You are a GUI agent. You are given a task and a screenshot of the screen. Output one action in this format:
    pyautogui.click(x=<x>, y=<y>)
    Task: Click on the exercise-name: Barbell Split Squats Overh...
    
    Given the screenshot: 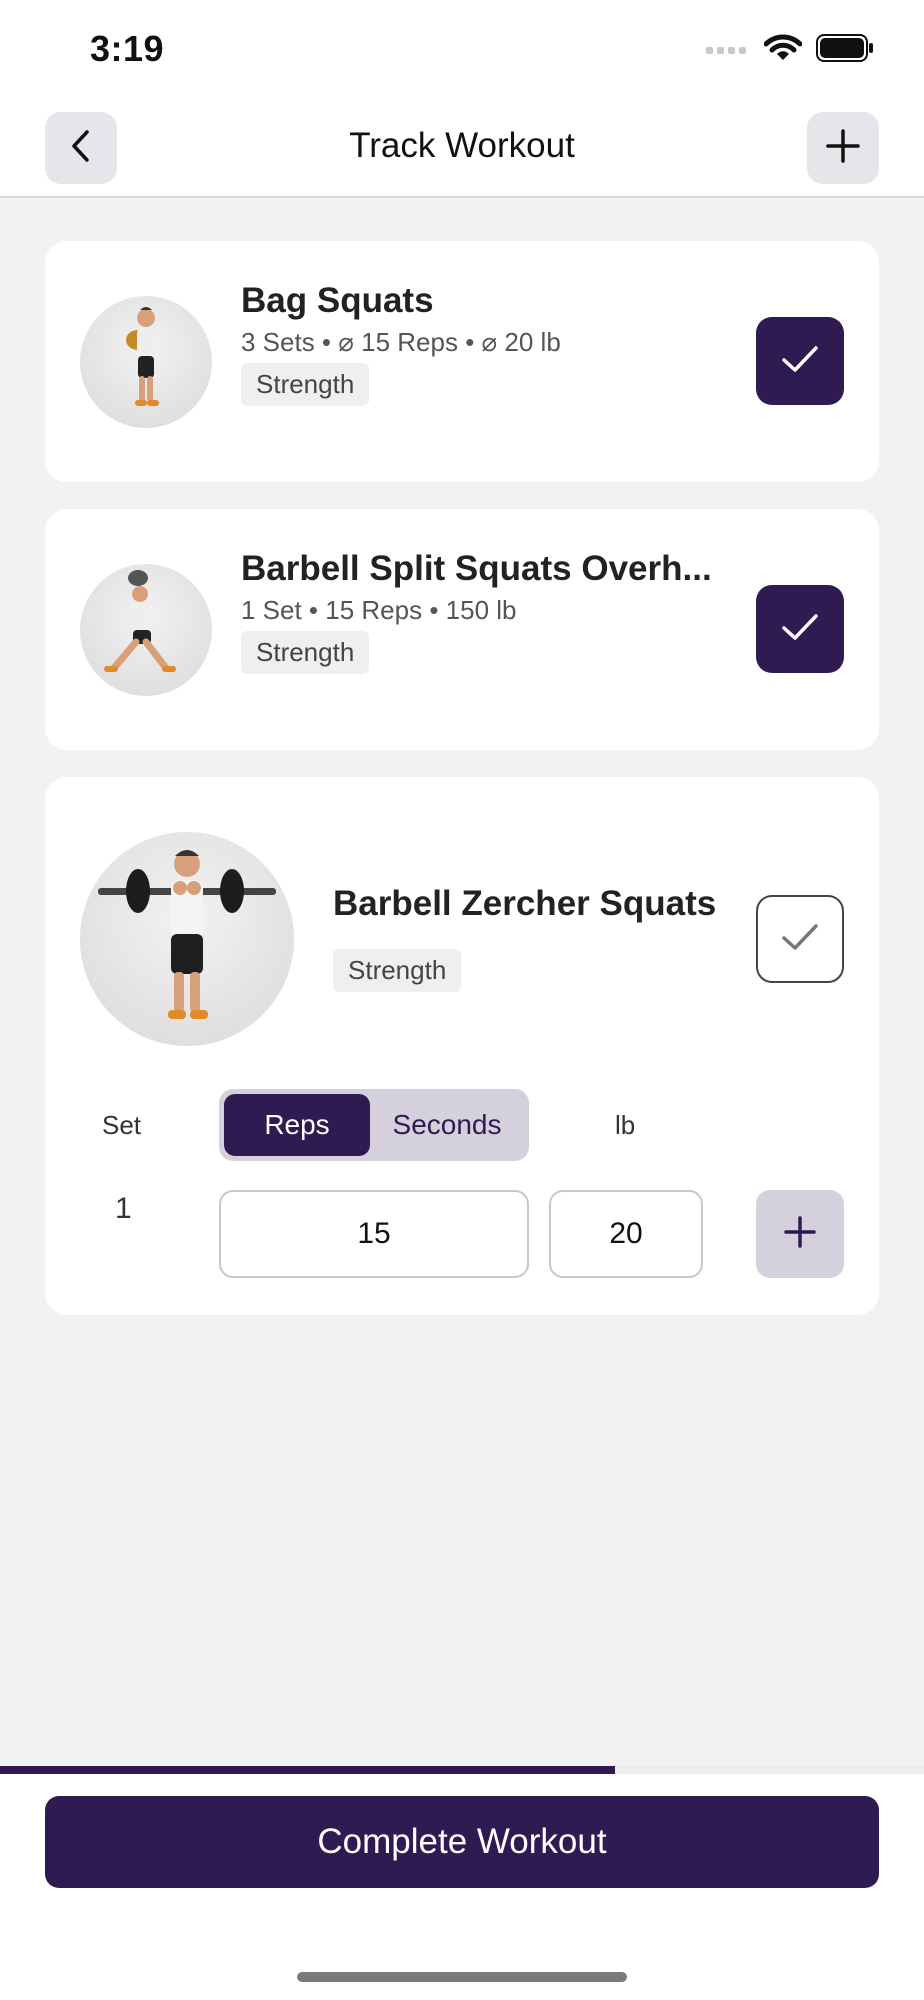 What is the action you would take?
    pyautogui.click(x=476, y=568)
    